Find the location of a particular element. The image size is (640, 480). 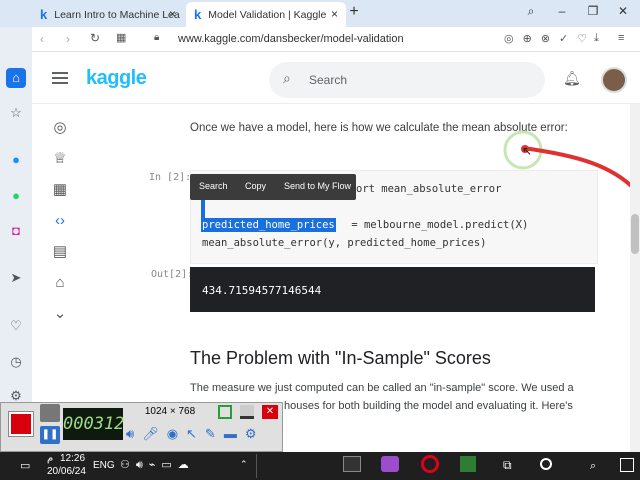

address-actions: ◎⊕⊗✓♡ is located at coordinates (550, 38).